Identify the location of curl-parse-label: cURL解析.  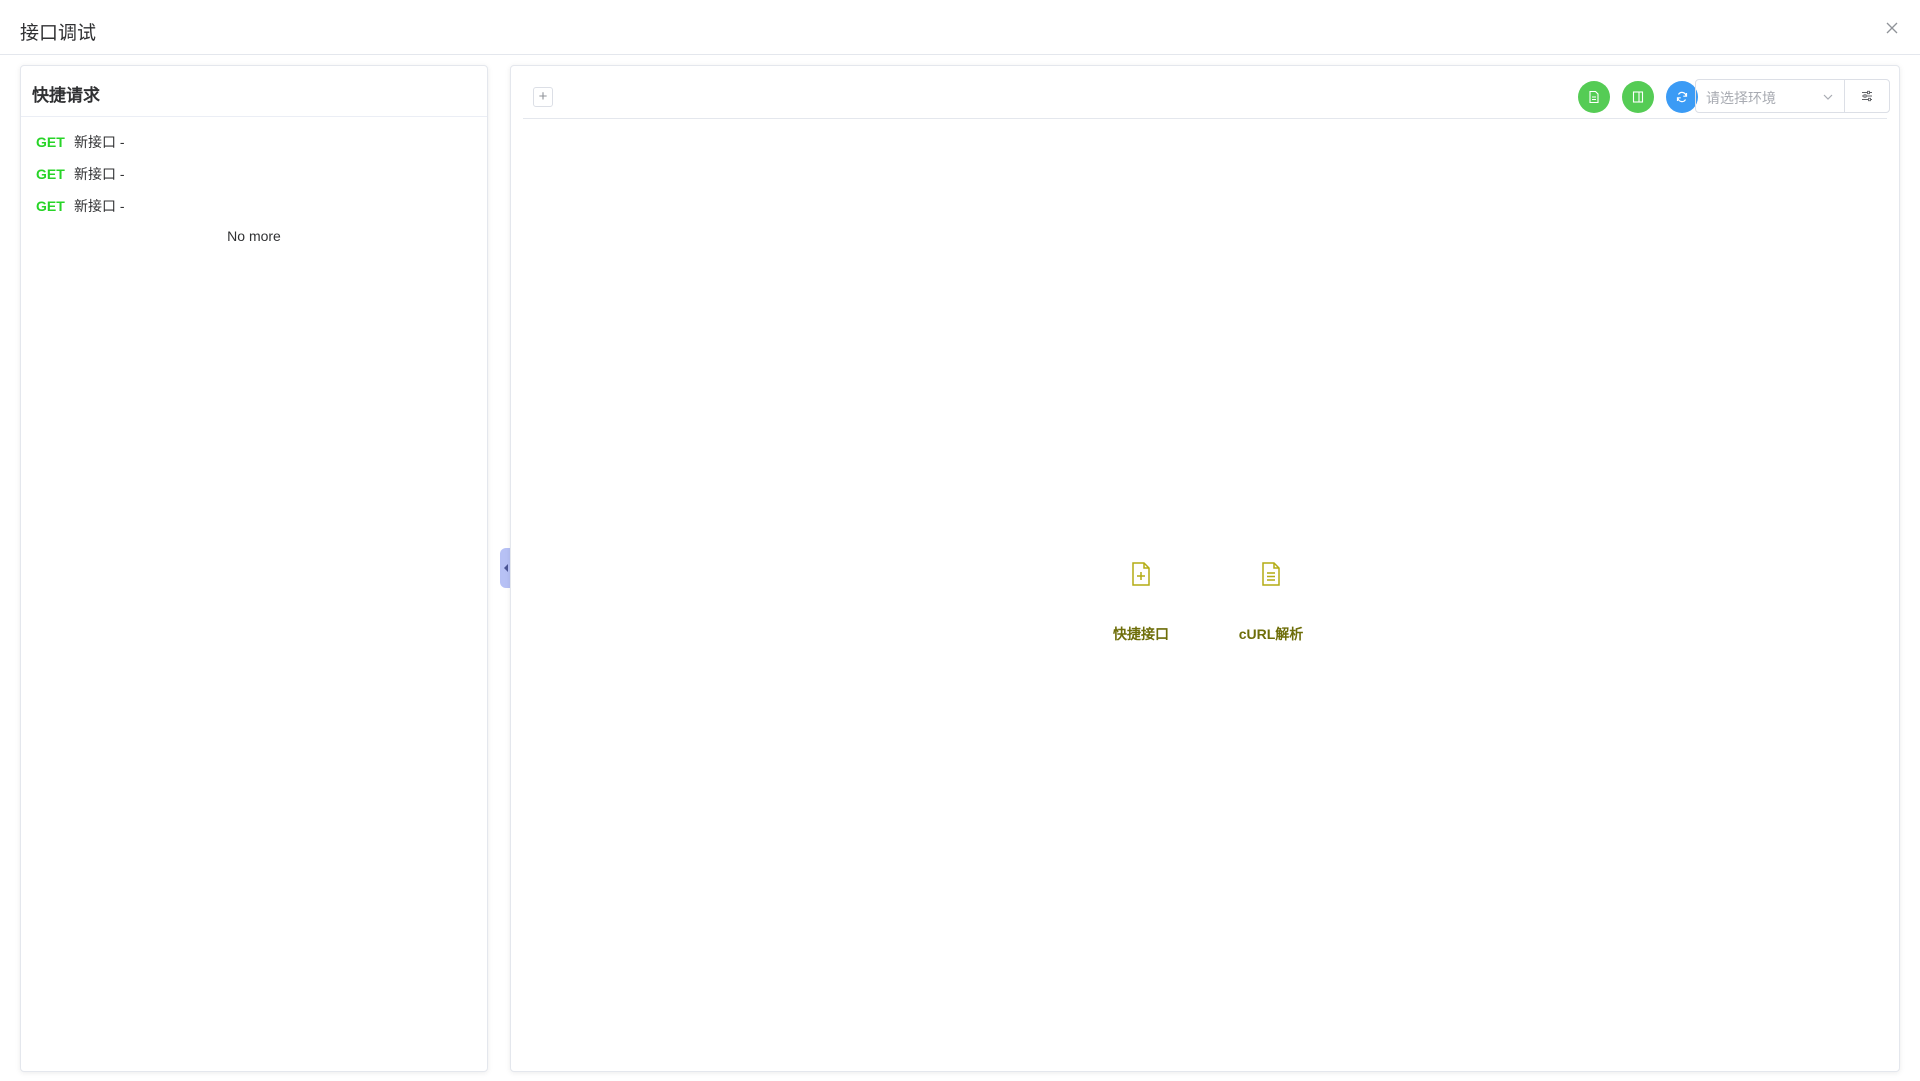
(1271, 634).